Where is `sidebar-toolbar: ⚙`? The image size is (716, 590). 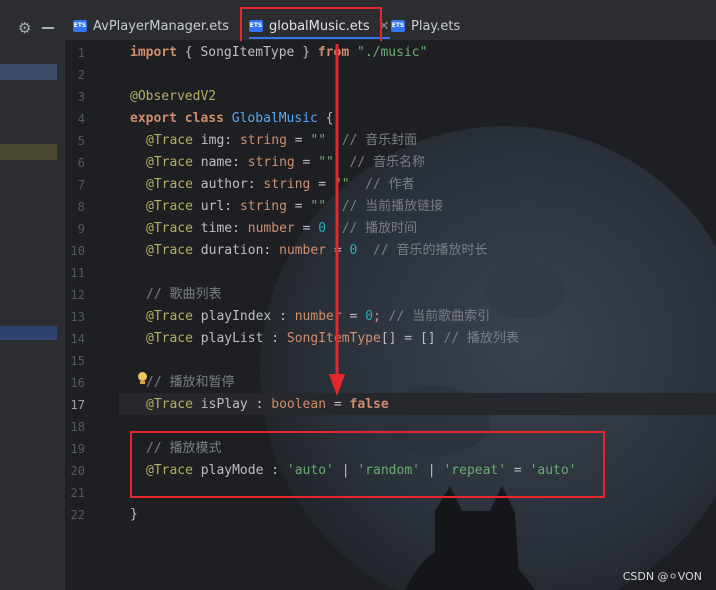 sidebar-toolbar: ⚙ is located at coordinates (28, 28).